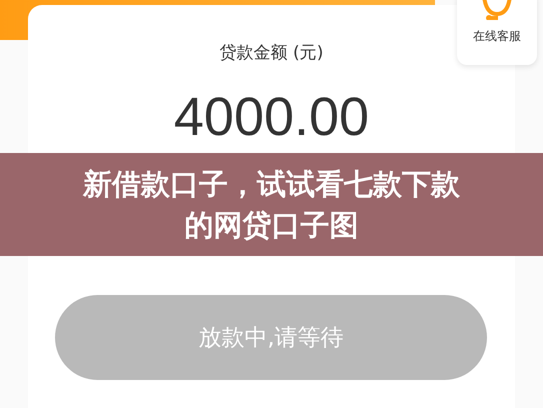 The image size is (543, 408). I want to click on amount-label: 贷款金额 (元), so click(272, 53).